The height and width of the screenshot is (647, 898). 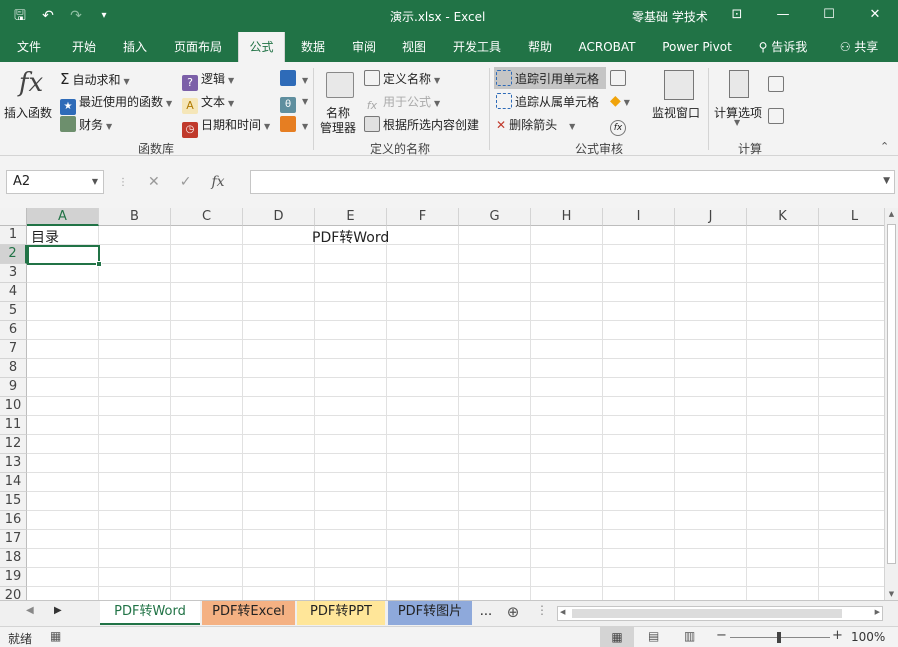 I want to click on row-header: 1, so click(x=13, y=235).